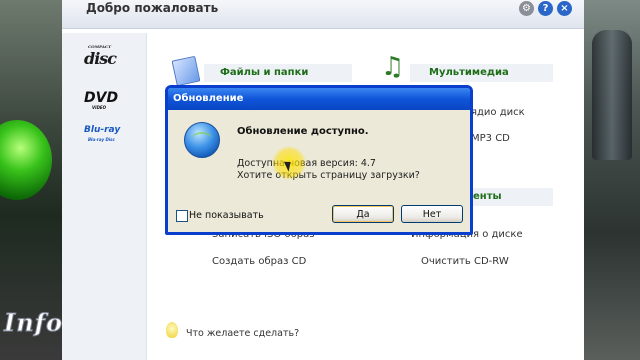 This screenshot has width=640, height=360. Describe the element at coordinates (432, 214) in the screenshot. I see `no-button: Нет` at that location.